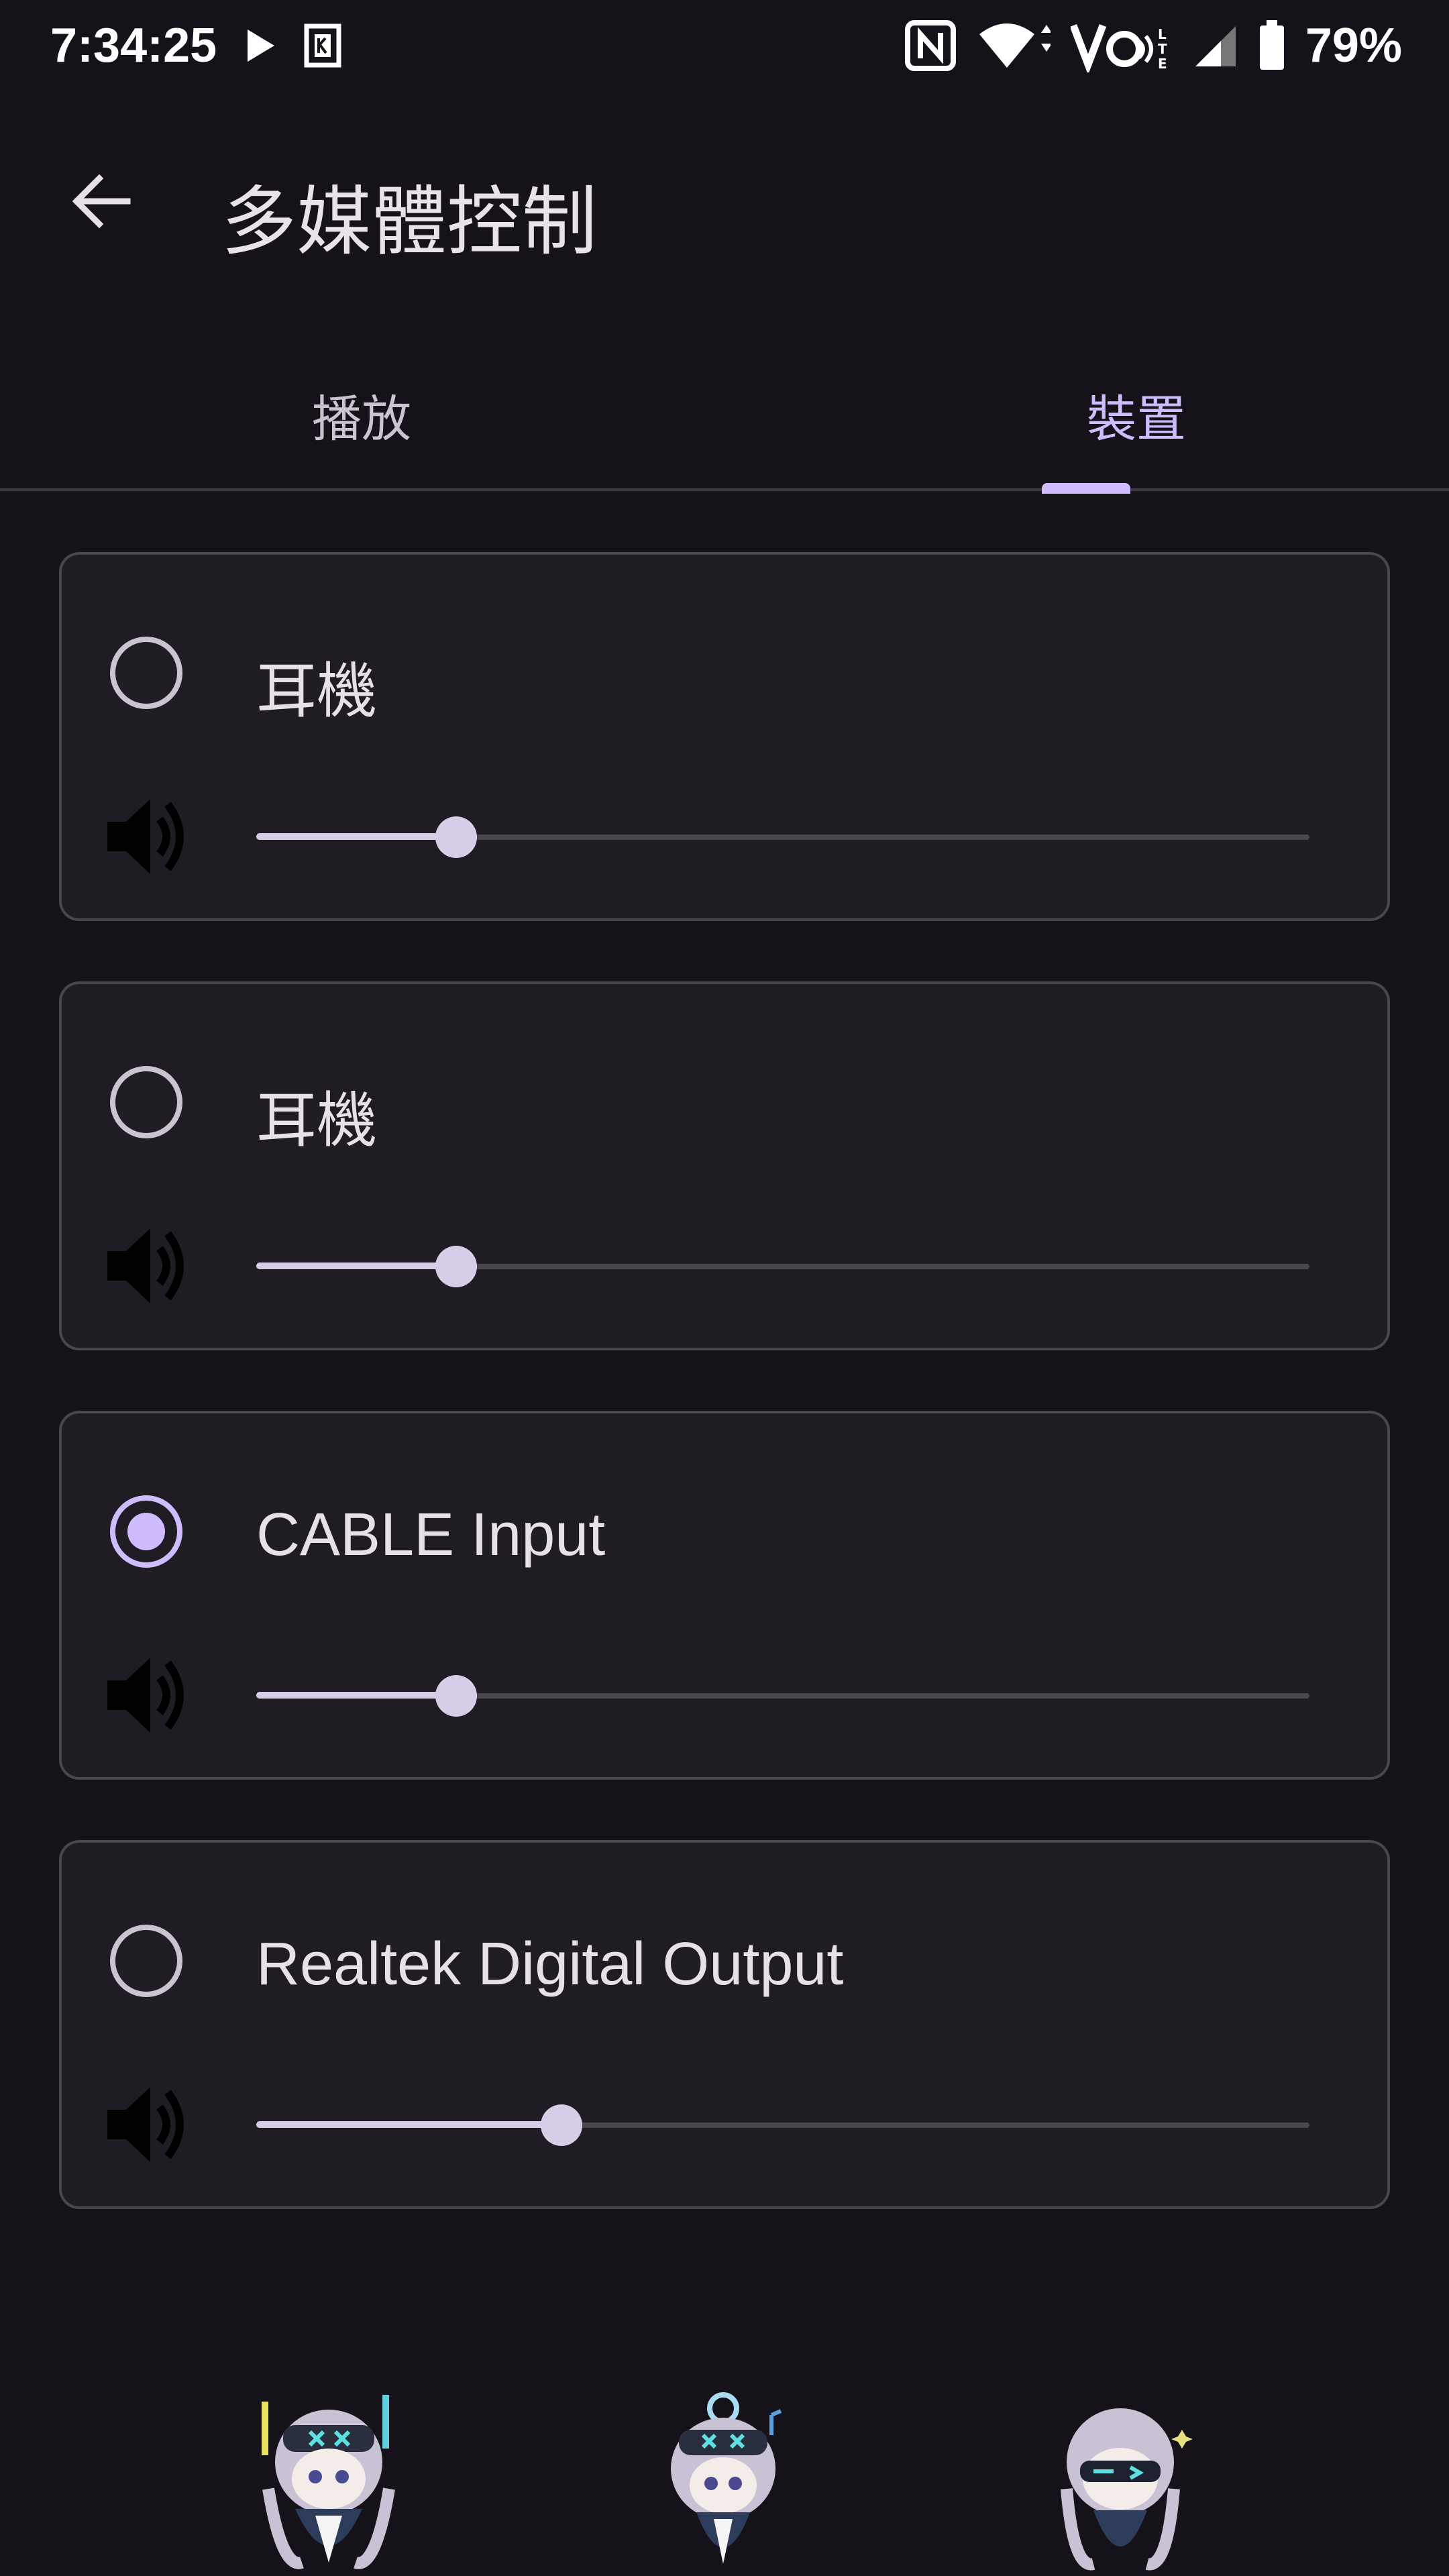 The height and width of the screenshot is (2576, 1449). I want to click on k-app-icon, so click(322, 45).